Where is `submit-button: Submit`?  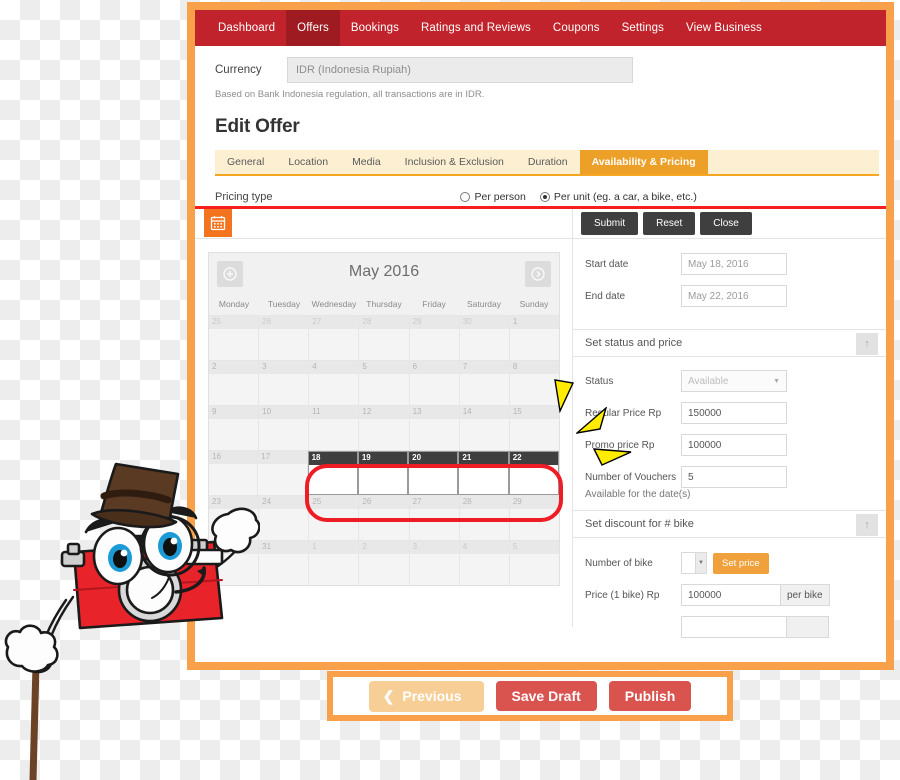 submit-button: Submit is located at coordinates (610, 223).